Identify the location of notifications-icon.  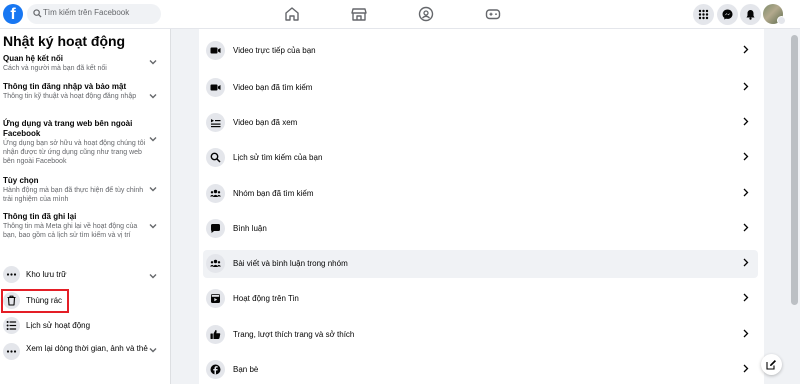
(750, 15).